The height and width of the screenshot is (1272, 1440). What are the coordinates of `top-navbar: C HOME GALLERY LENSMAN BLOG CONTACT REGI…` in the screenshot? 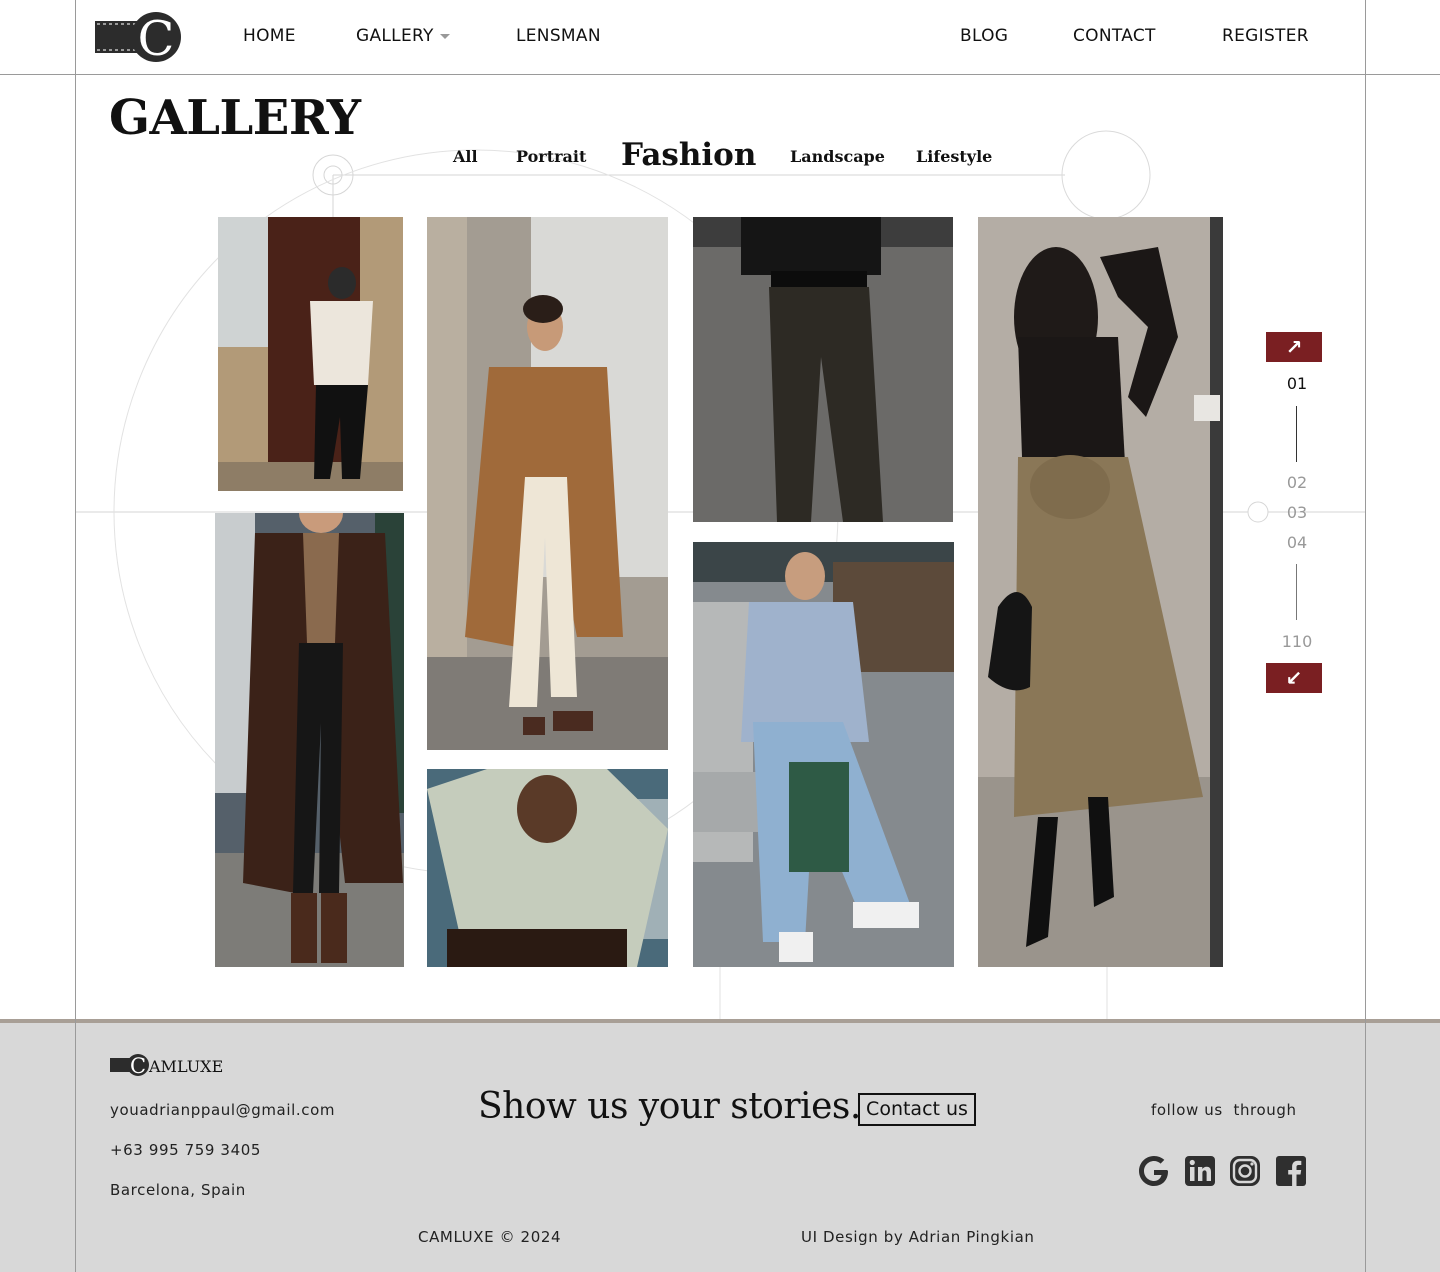 It's located at (720, 37).